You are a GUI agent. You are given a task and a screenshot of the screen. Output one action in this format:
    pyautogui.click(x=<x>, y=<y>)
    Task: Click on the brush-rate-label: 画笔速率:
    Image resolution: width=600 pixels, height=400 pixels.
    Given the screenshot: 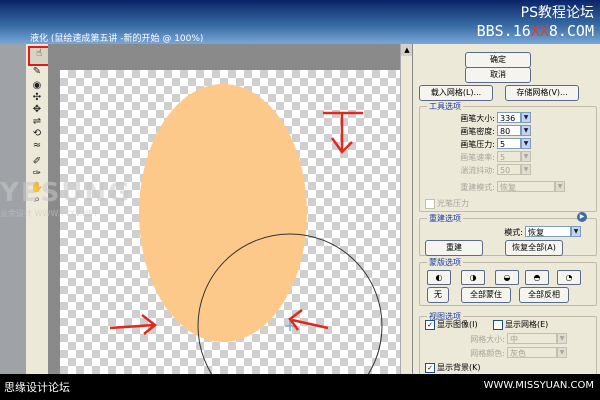 What is the action you would take?
    pyautogui.click(x=477, y=157)
    